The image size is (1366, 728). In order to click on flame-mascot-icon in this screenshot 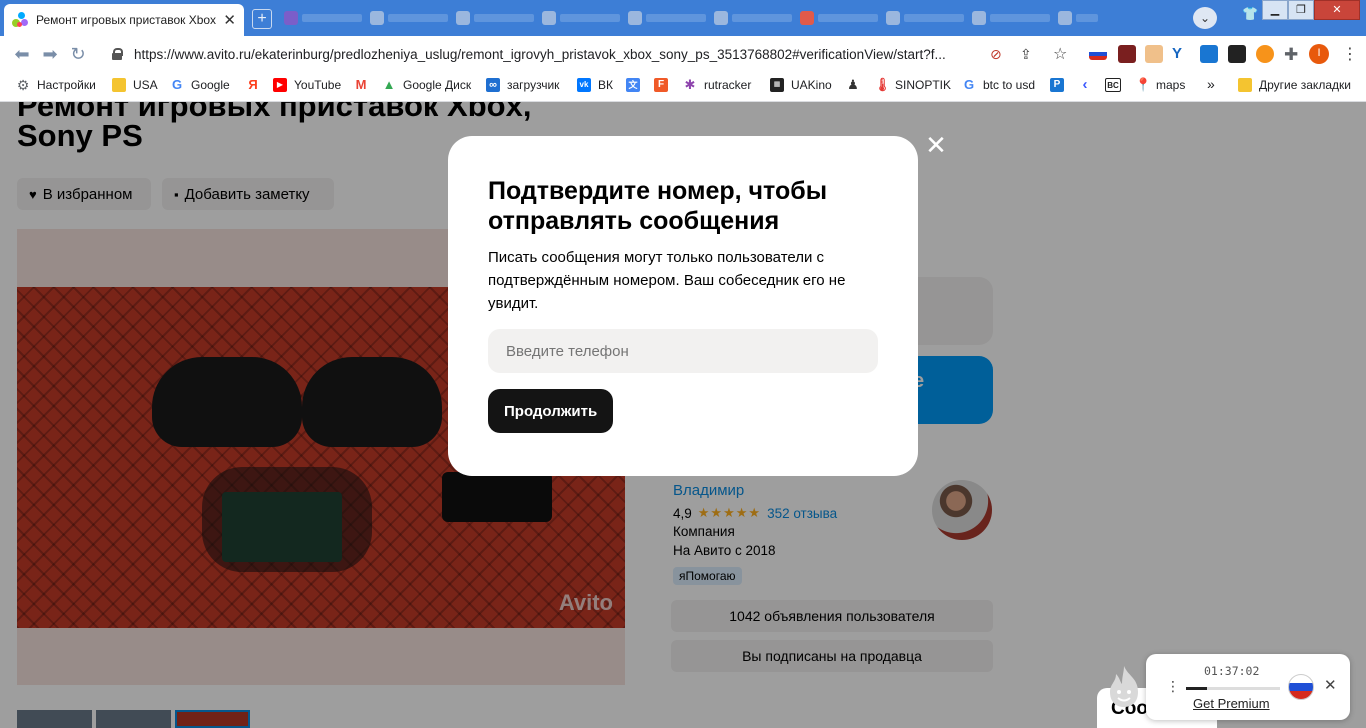, I will do `click(1124, 686)`.